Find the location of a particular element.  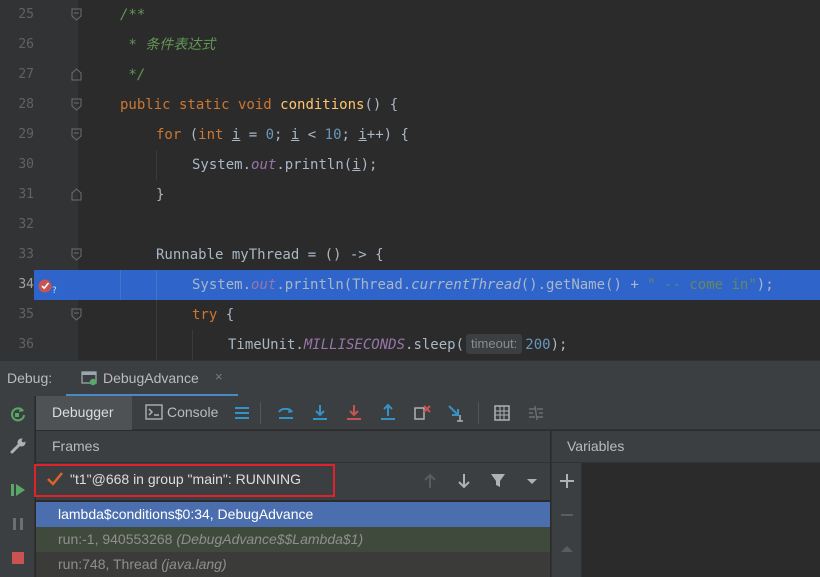

move-up-icon is located at coordinates (567, 549).